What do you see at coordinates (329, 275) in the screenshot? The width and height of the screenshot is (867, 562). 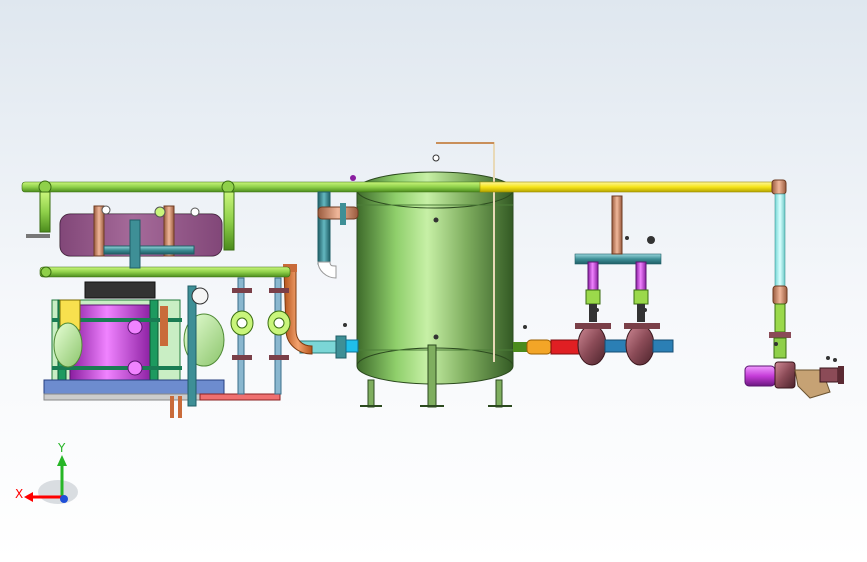 I see `tank-inlet-pipe` at bounding box center [329, 275].